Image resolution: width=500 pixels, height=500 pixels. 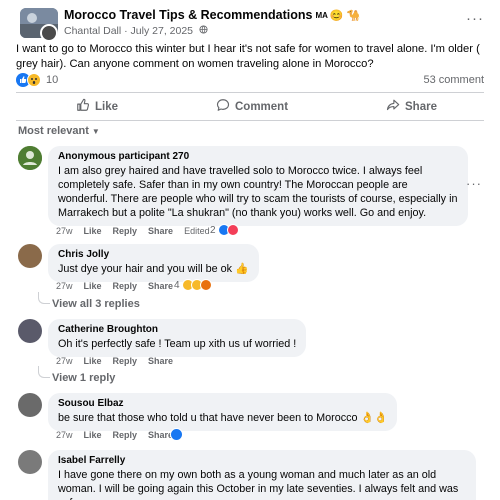 I want to click on love-reaction-icon, so click(x=232, y=230).